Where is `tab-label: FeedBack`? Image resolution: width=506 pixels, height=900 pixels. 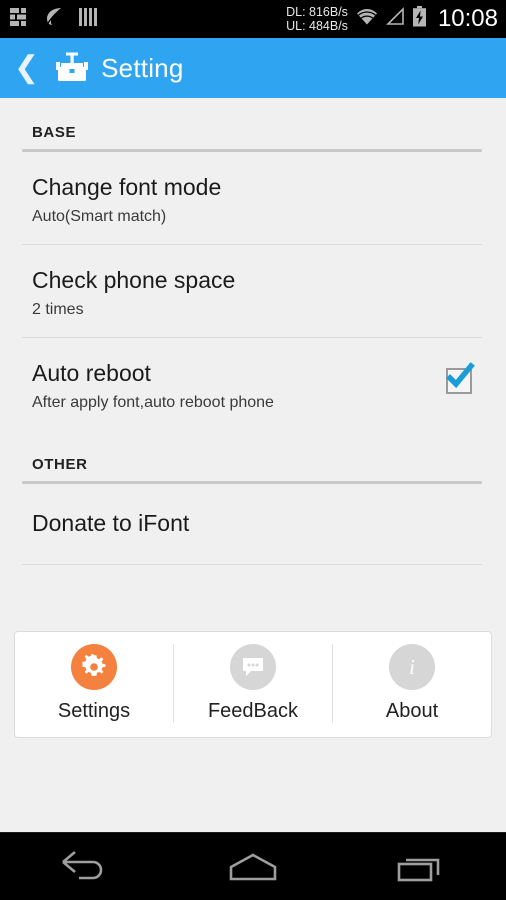
tab-label: FeedBack is located at coordinates (253, 711).